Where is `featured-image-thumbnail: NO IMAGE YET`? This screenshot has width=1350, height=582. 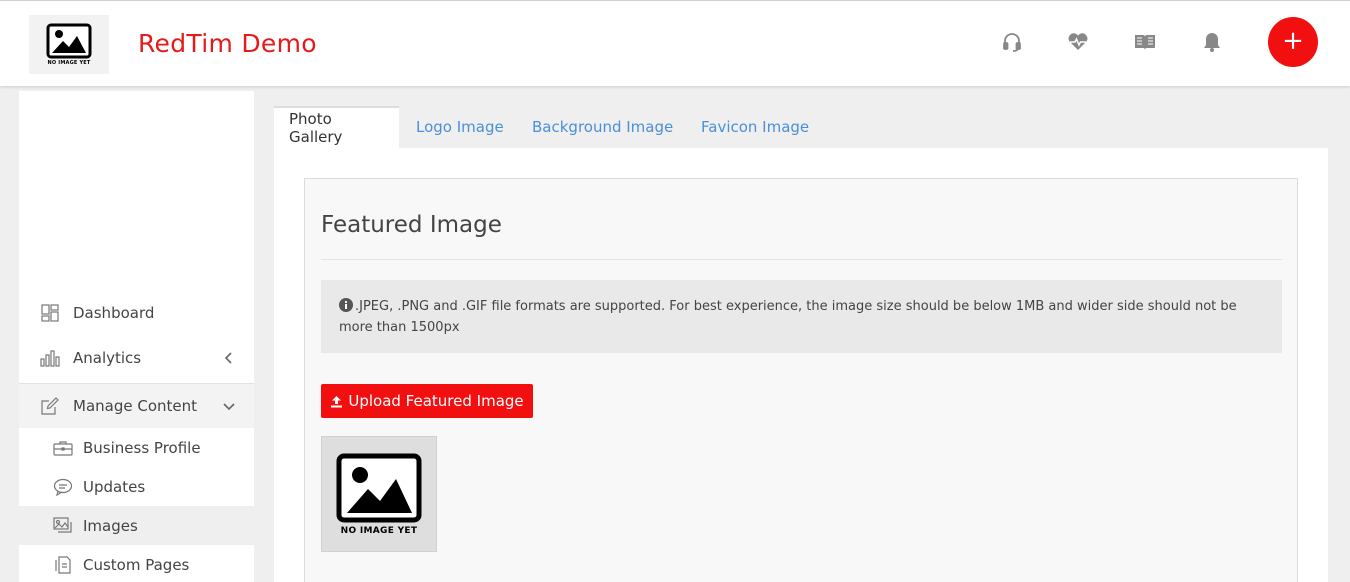 featured-image-thumbnail: NO IMAGE YET is located at coordinates (379, 494).